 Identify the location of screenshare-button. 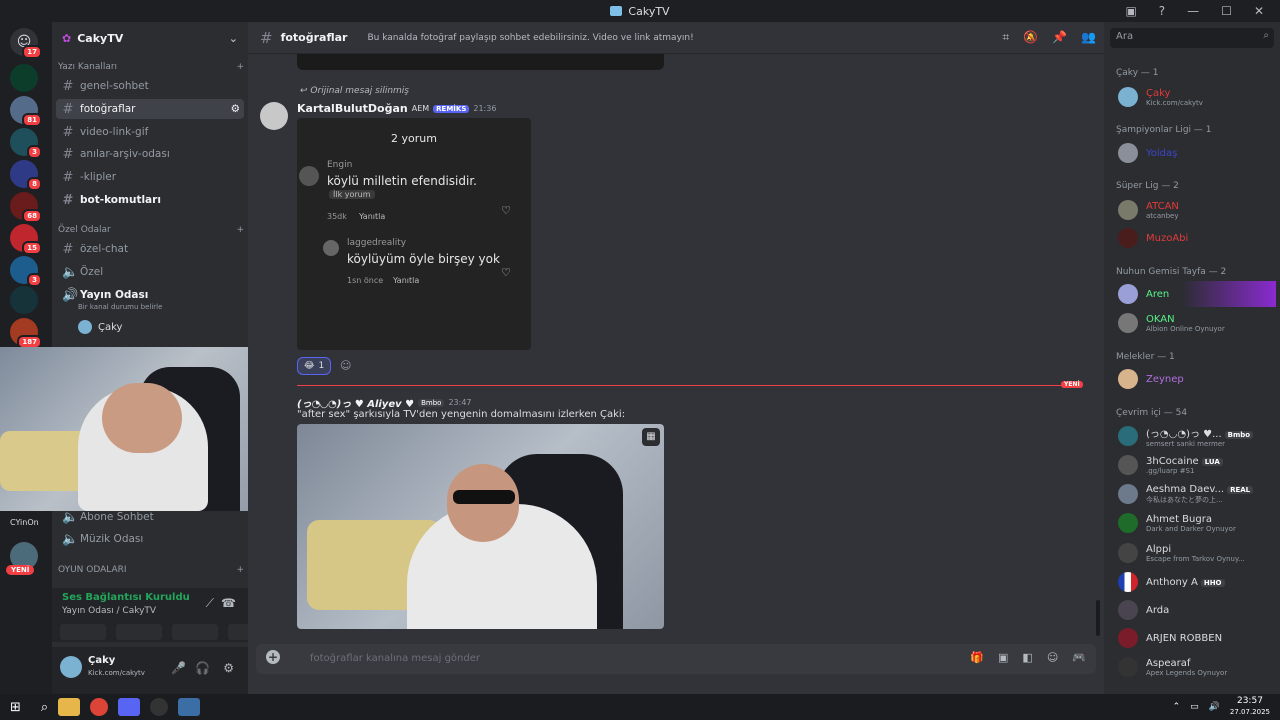
(139, 632).